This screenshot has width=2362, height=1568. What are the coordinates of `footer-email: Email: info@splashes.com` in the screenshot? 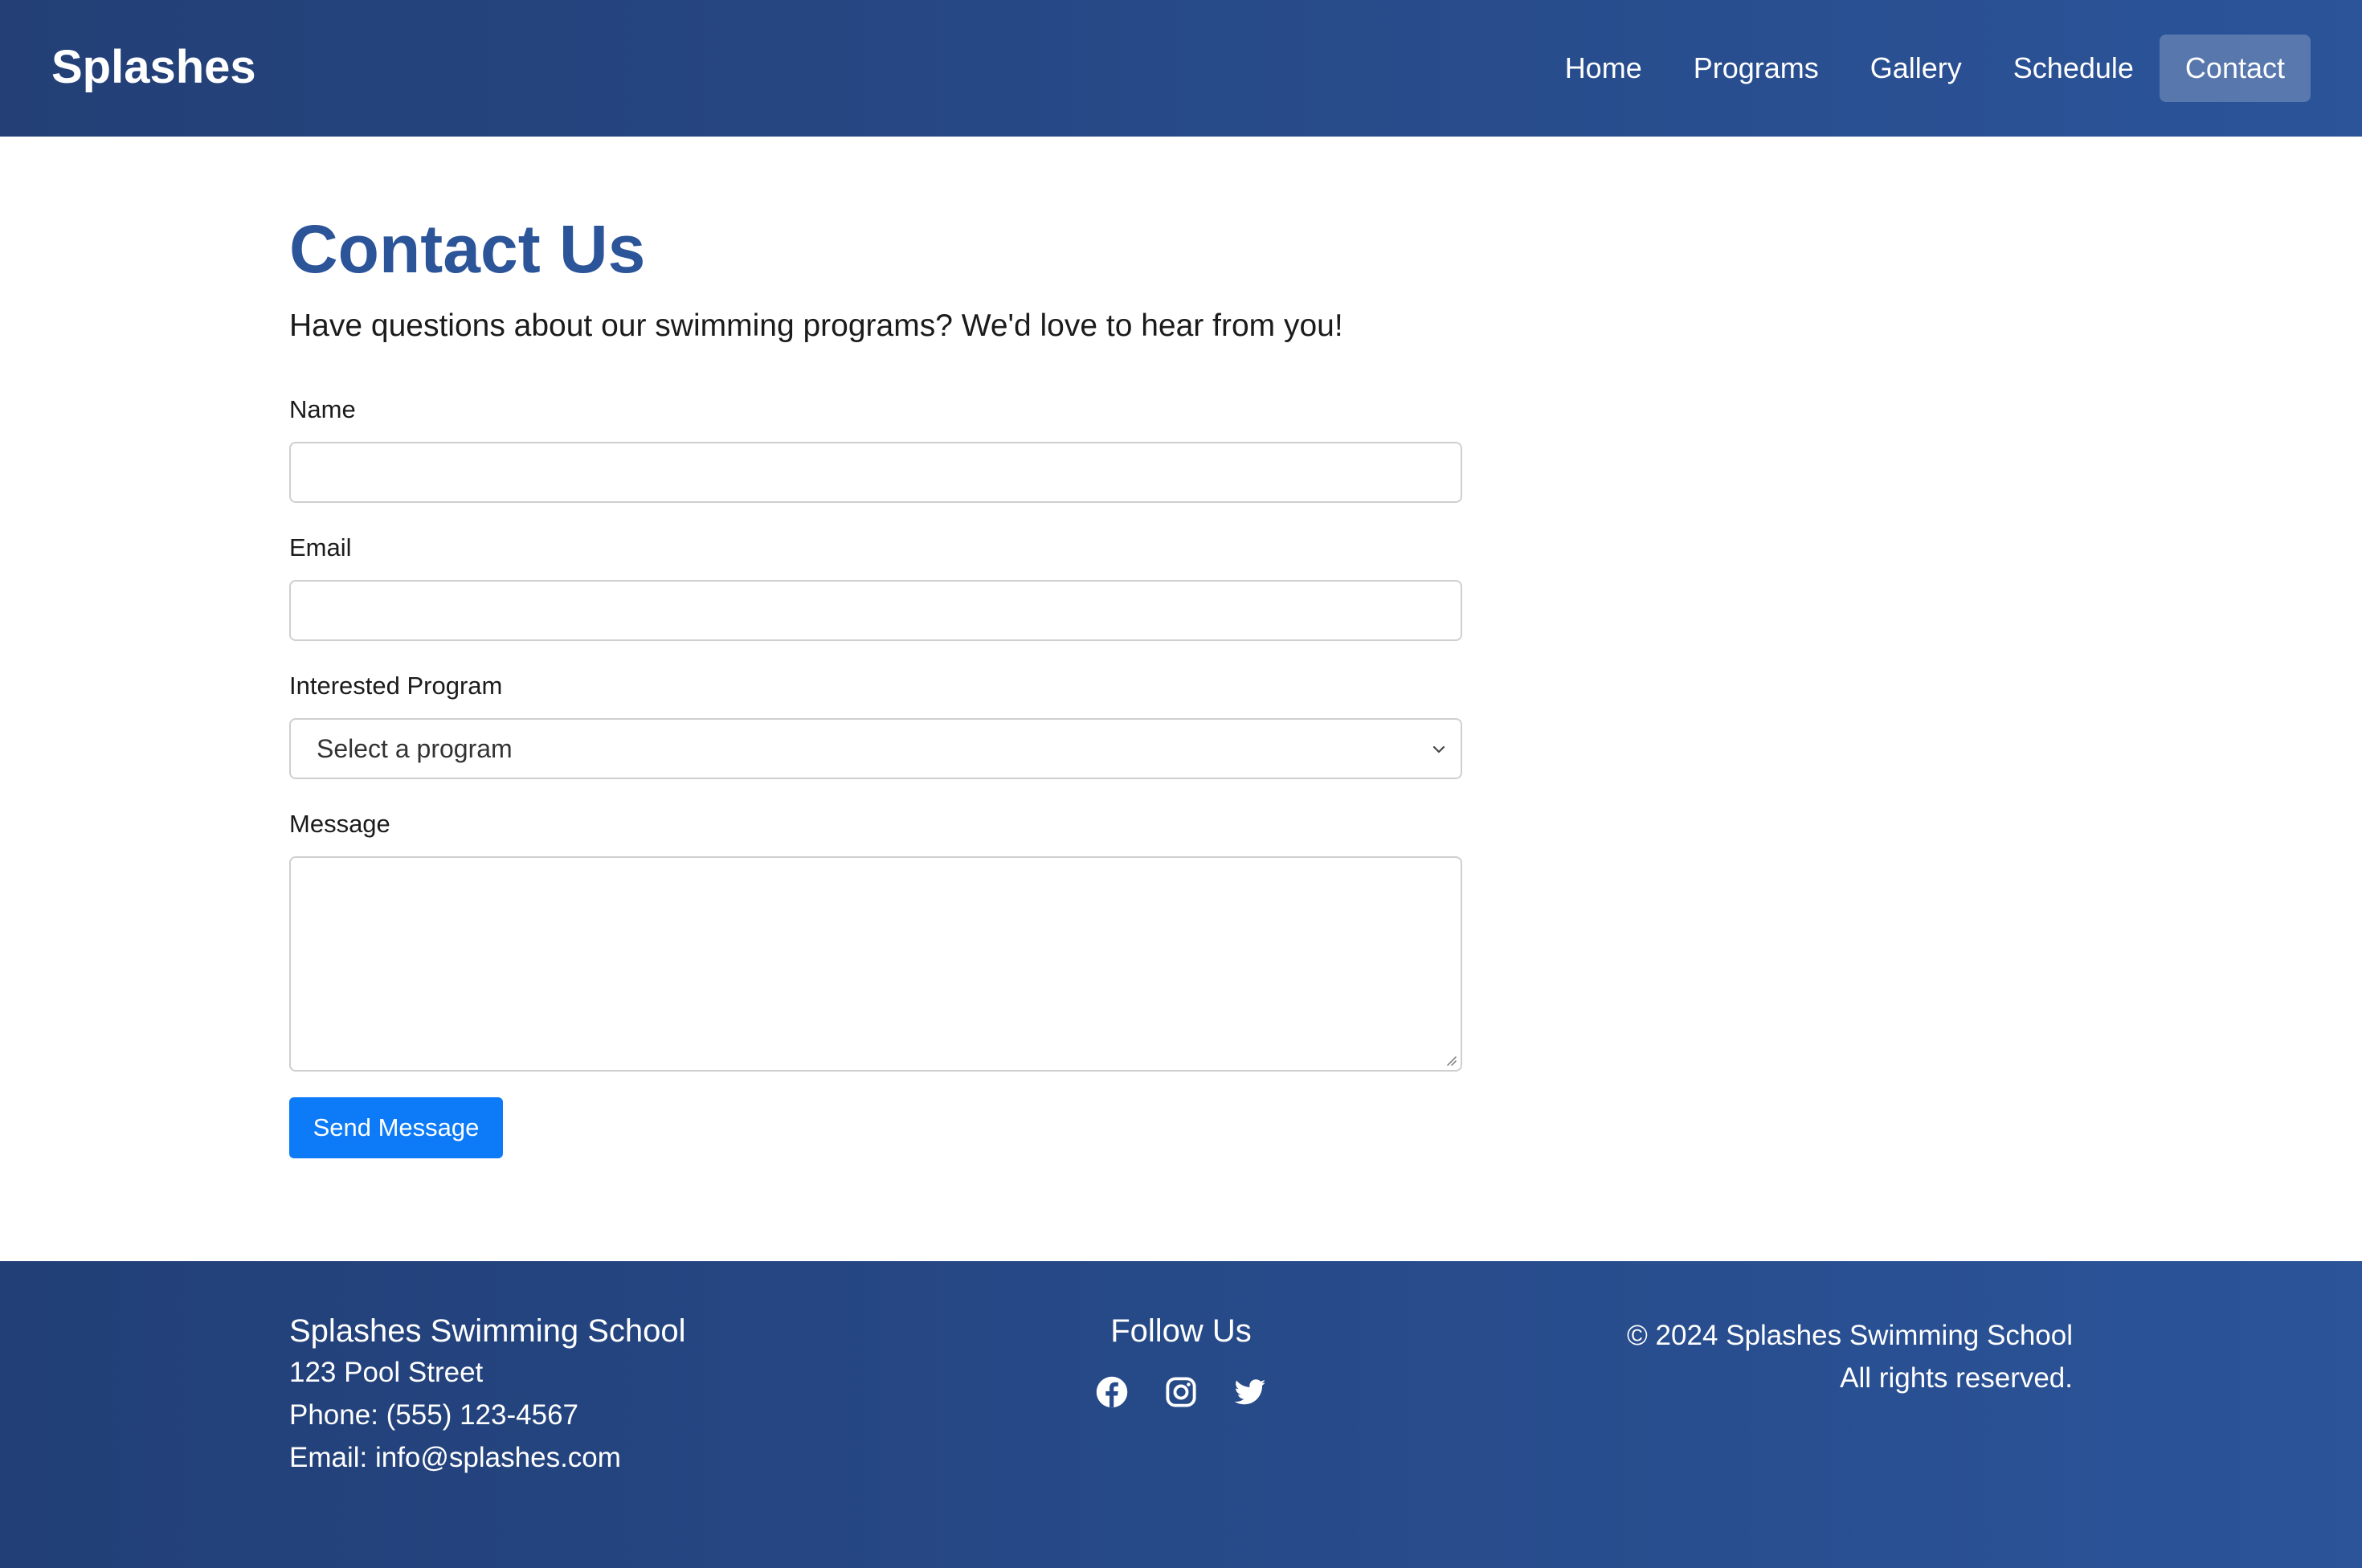 It's located at (455, 1457).